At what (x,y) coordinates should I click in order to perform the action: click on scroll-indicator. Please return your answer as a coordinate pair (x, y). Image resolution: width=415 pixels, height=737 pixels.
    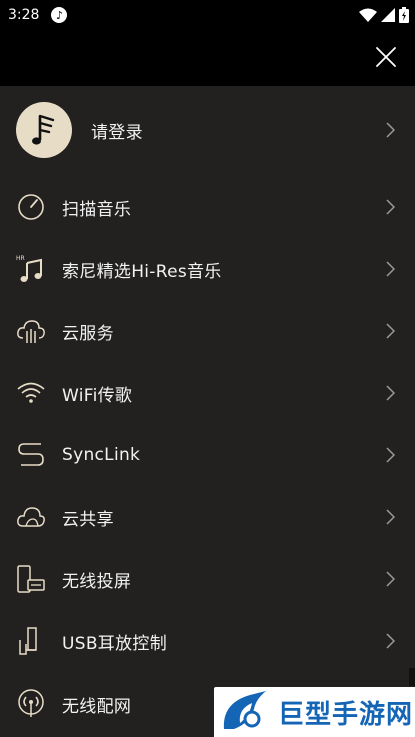
    Looking at the image, I should click on (412, 677).